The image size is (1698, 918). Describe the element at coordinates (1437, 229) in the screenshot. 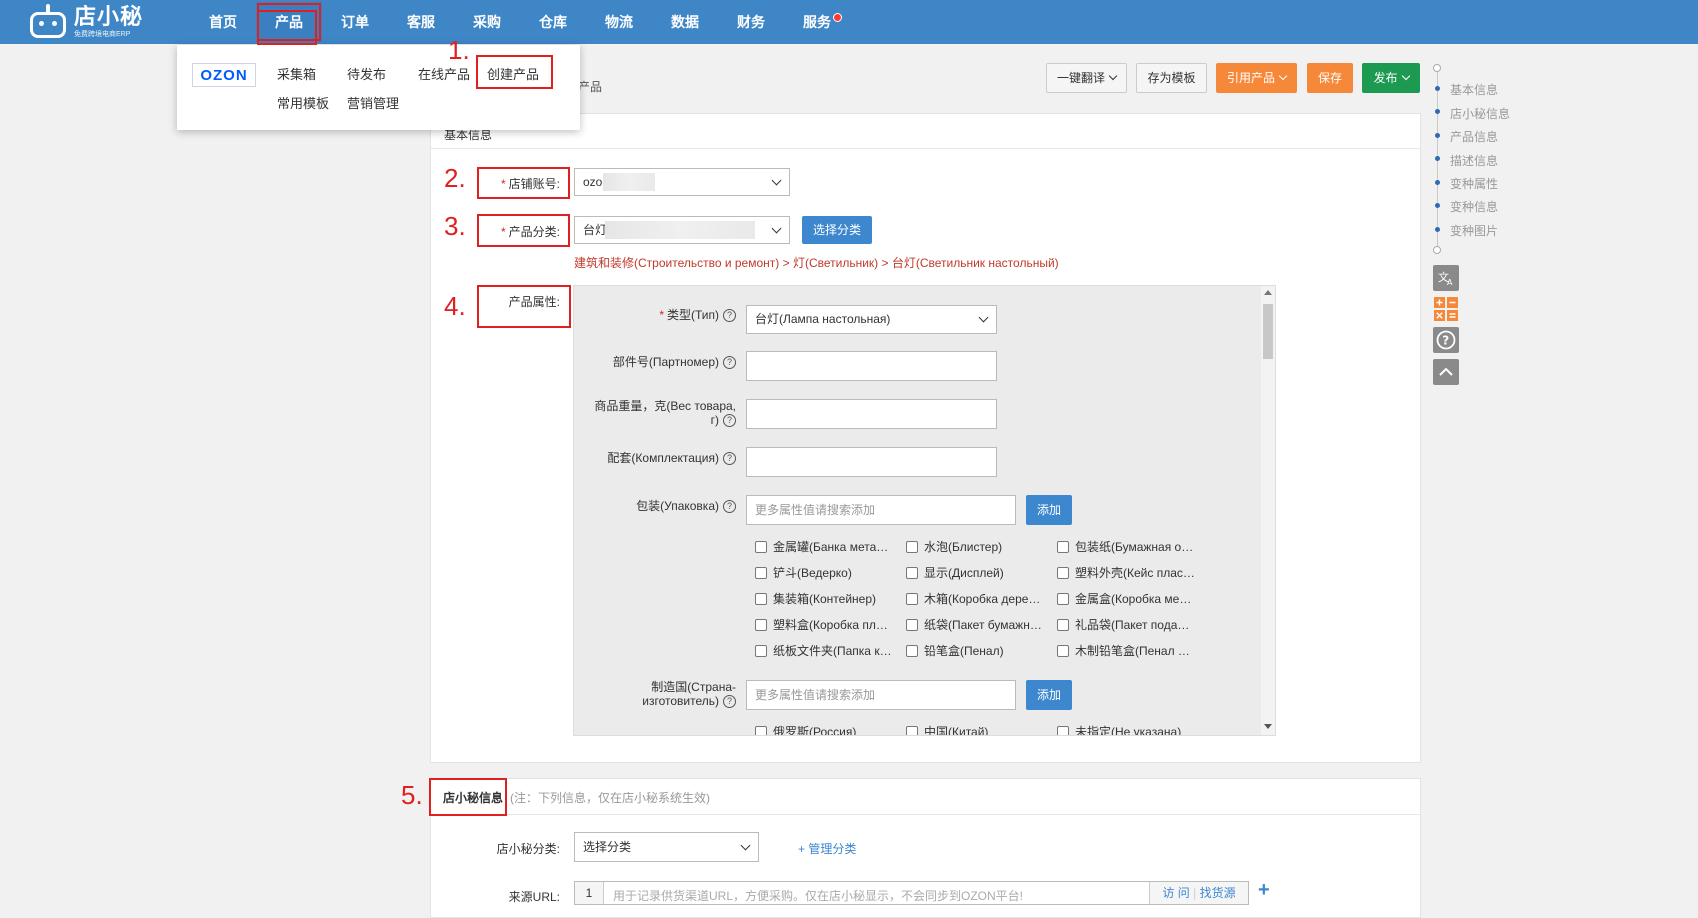

I see `toc-dot` at that location.